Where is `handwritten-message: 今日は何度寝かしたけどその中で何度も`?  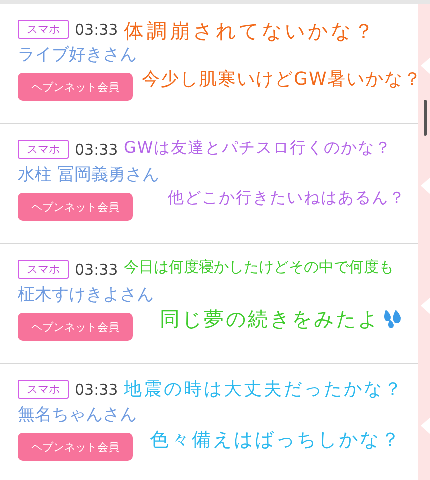 handwritten-message: 今日は何度寝かしたけどその中で何度も is located at coordinates (259, 268).